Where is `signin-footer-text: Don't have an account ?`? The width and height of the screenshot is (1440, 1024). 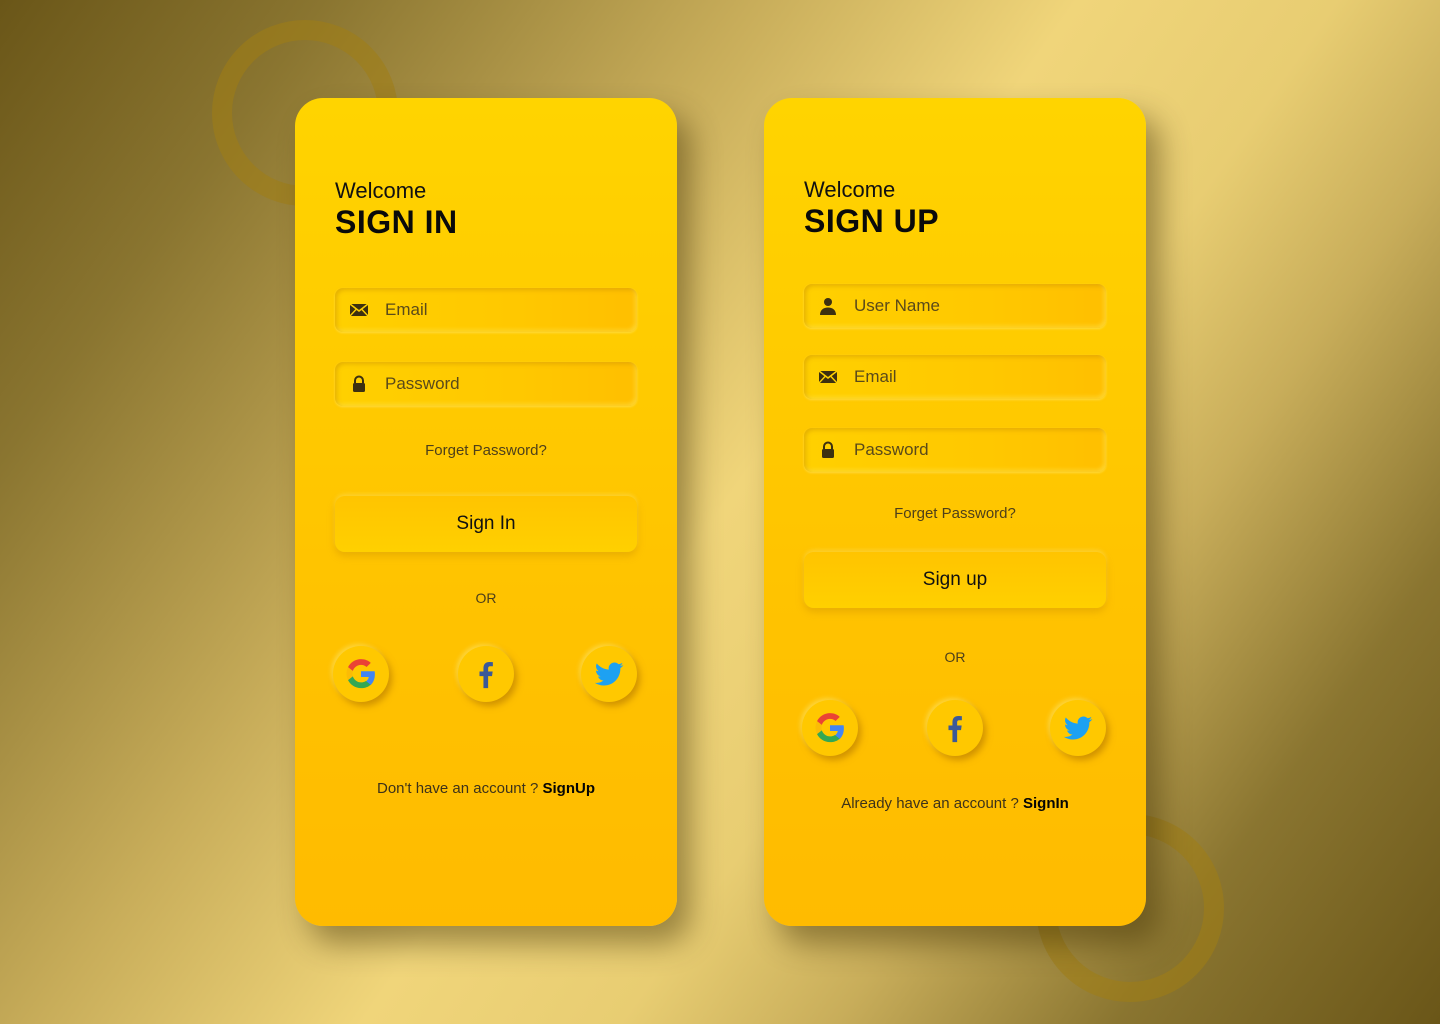
signin-footer-text: Don't have an account ? is located at coordinates (460, 788).